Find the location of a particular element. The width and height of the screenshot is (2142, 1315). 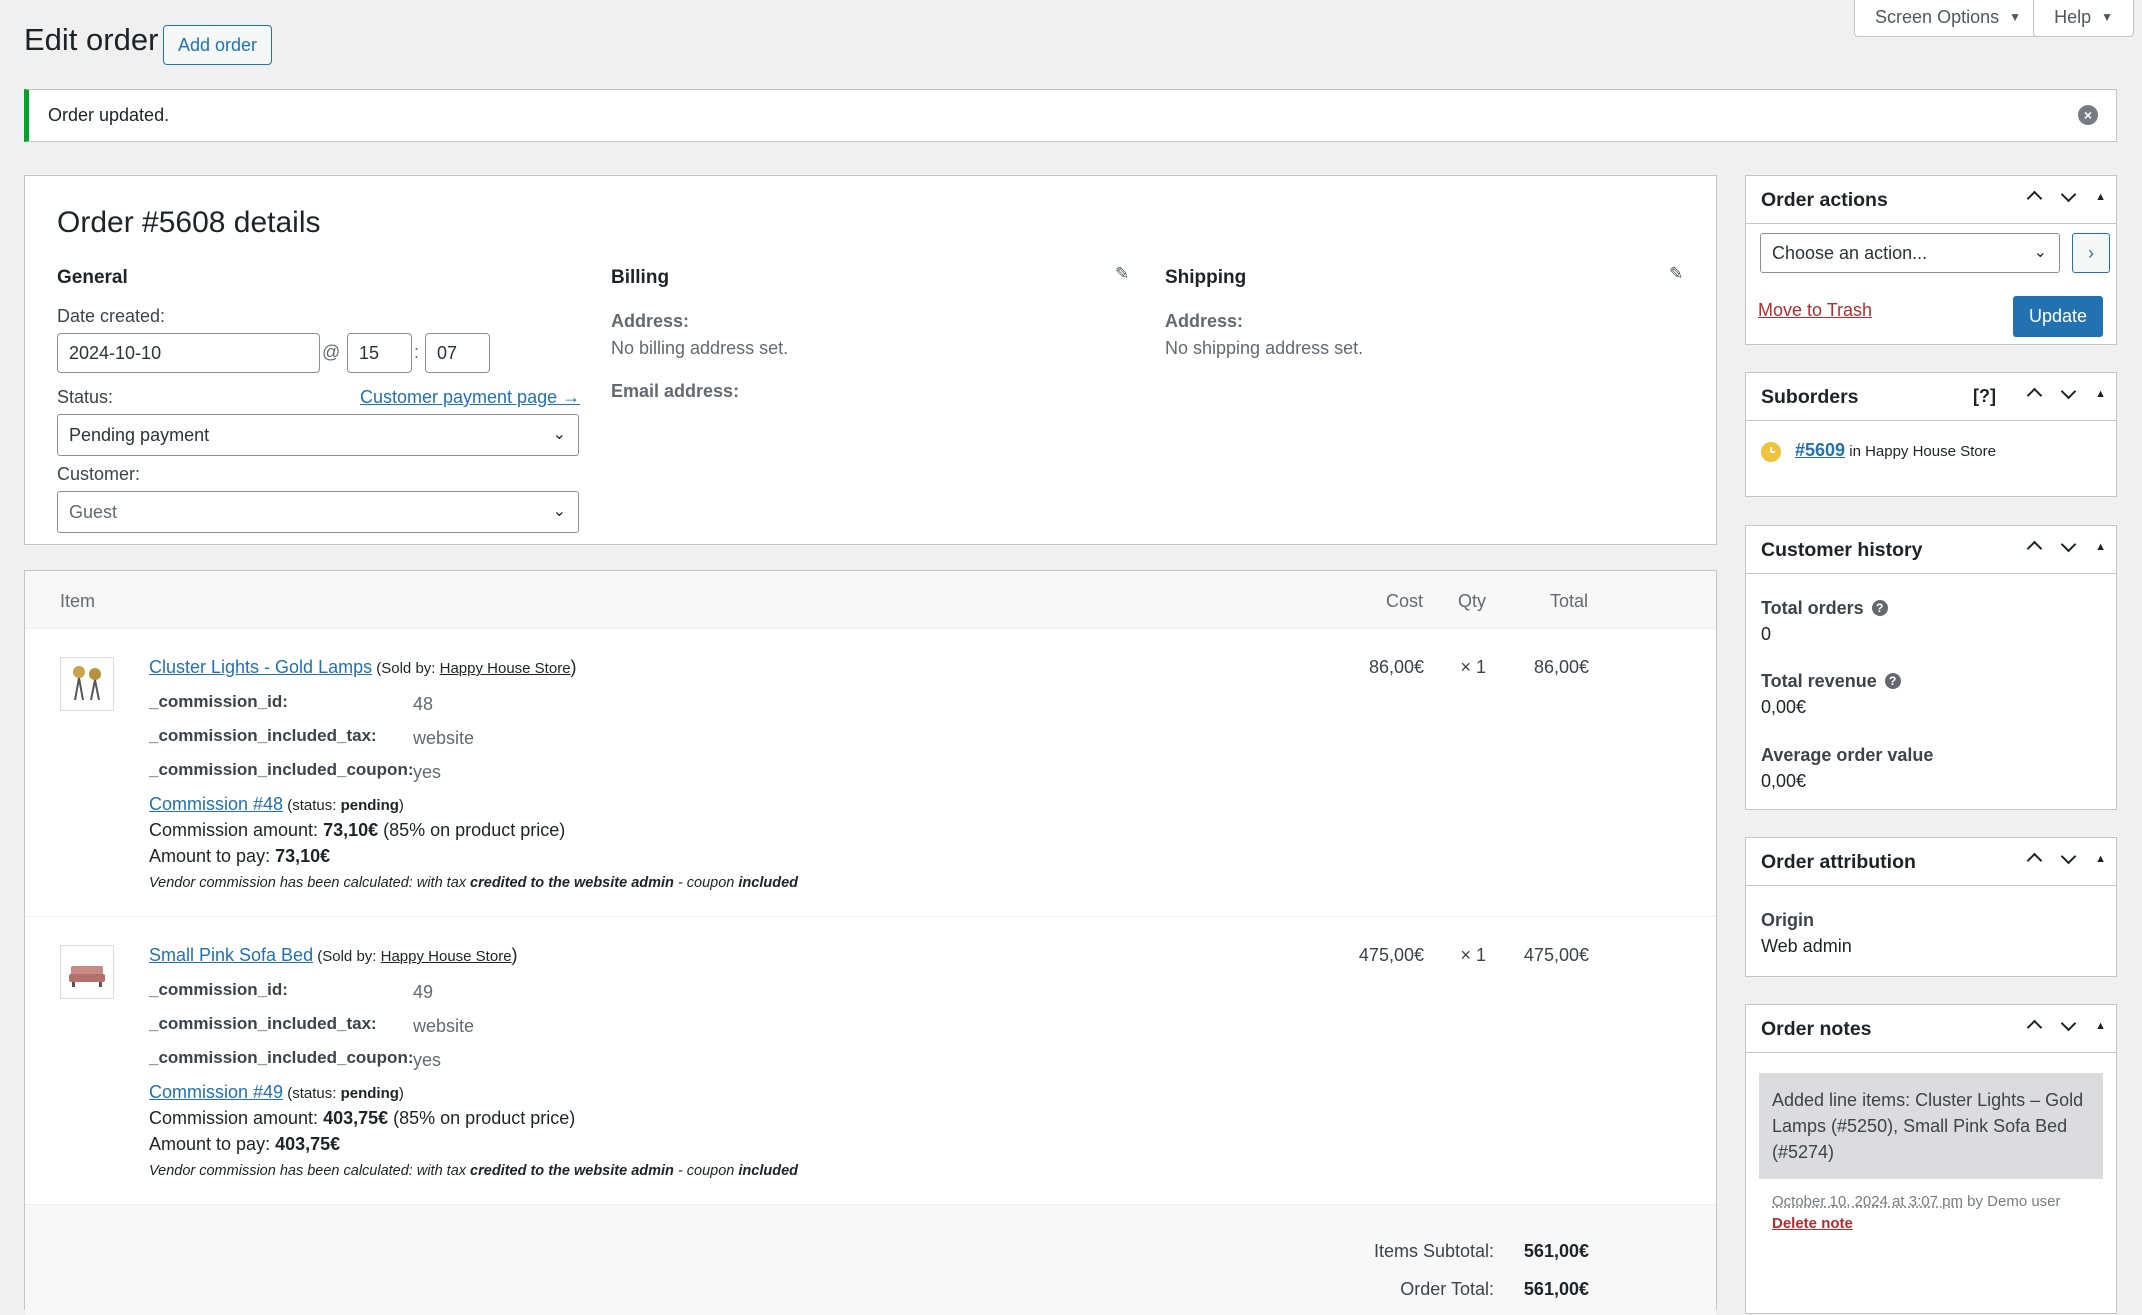

note-meta: October 10, 2024 at 3:07 pm by Demo user is located at coordinates (1916, 1201).